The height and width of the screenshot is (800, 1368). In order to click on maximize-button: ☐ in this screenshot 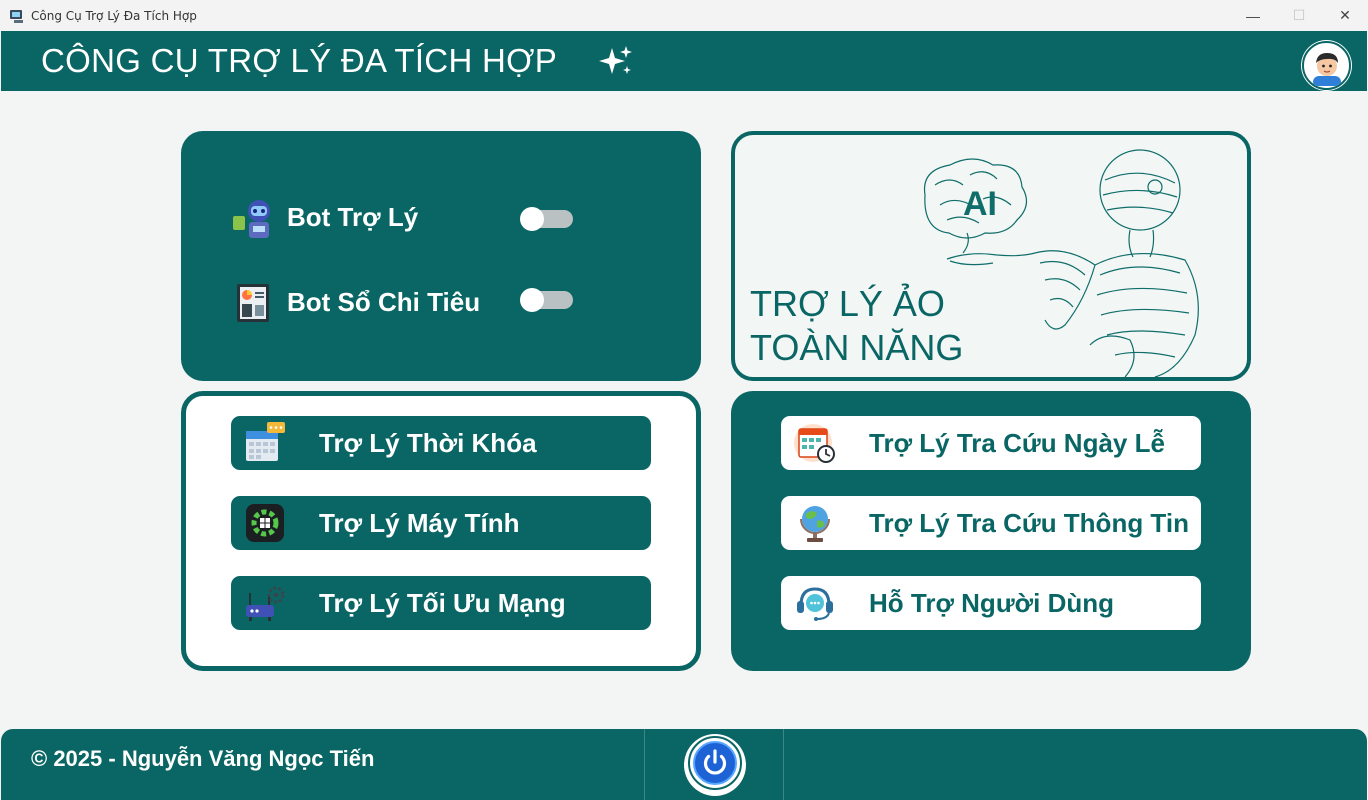, I will do `click(1299, 15)`.